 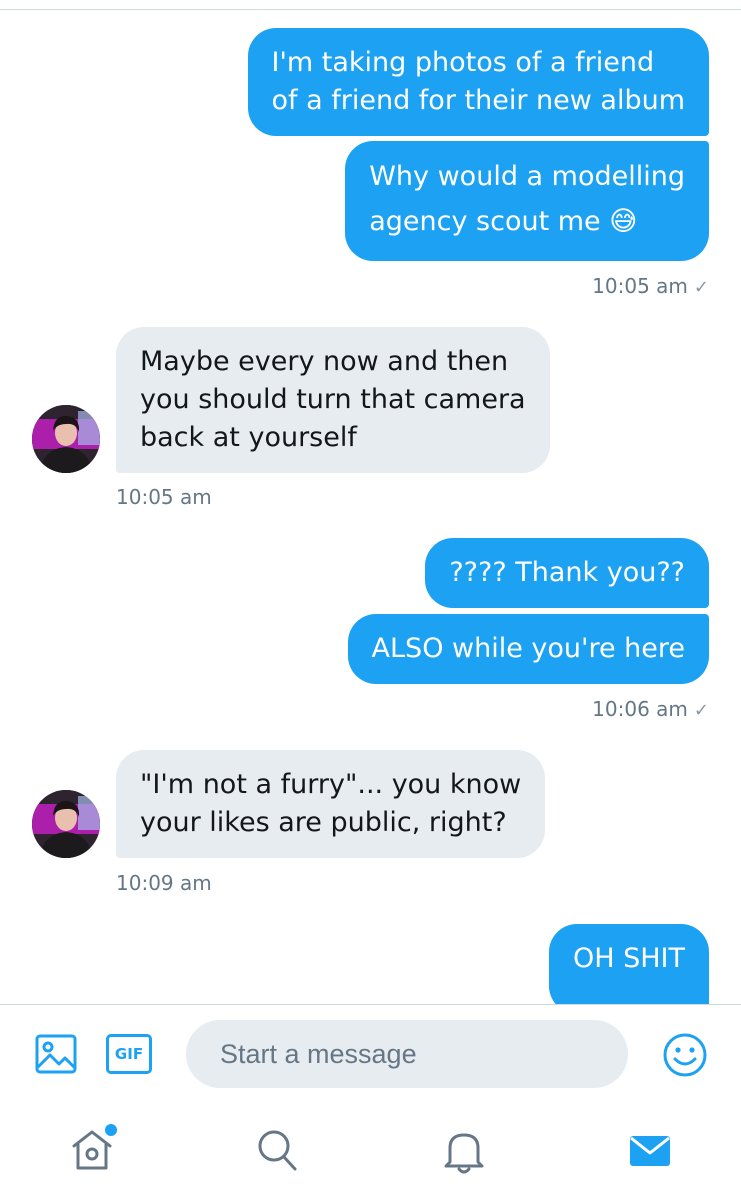 What do you see at coordinates (478, 100) in the screenshot?
I see `message-line: of a friend for their new album` at bounding box center [478, 100].